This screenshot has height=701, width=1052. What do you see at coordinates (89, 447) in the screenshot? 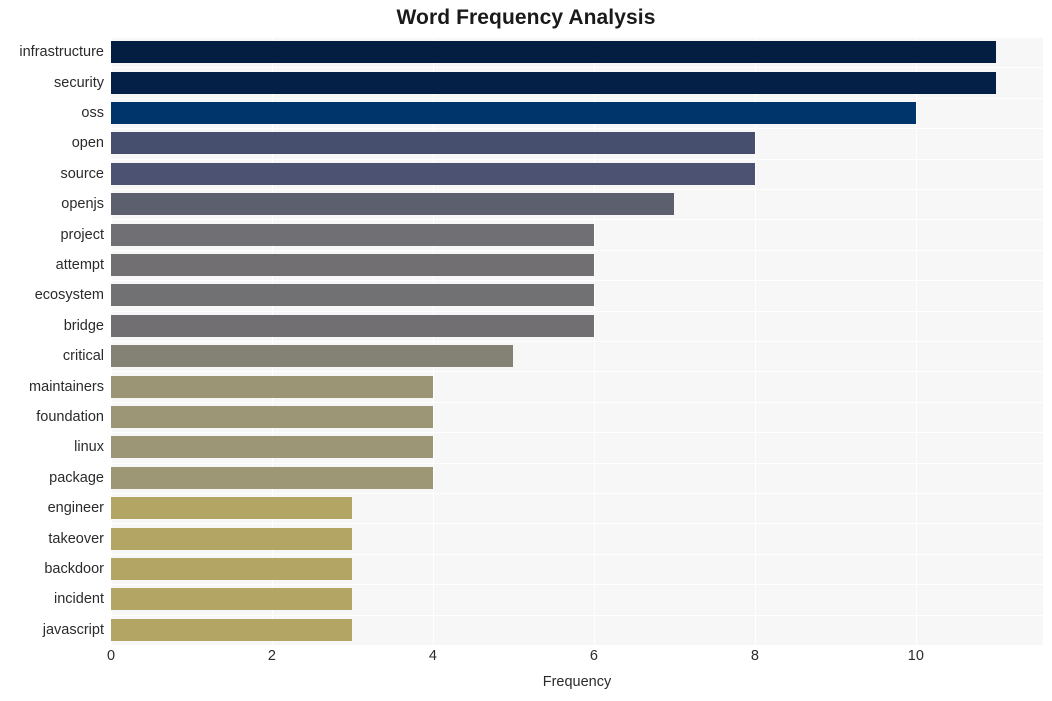
I see `y-axis-label: linux` at bounding box center [89, 447].